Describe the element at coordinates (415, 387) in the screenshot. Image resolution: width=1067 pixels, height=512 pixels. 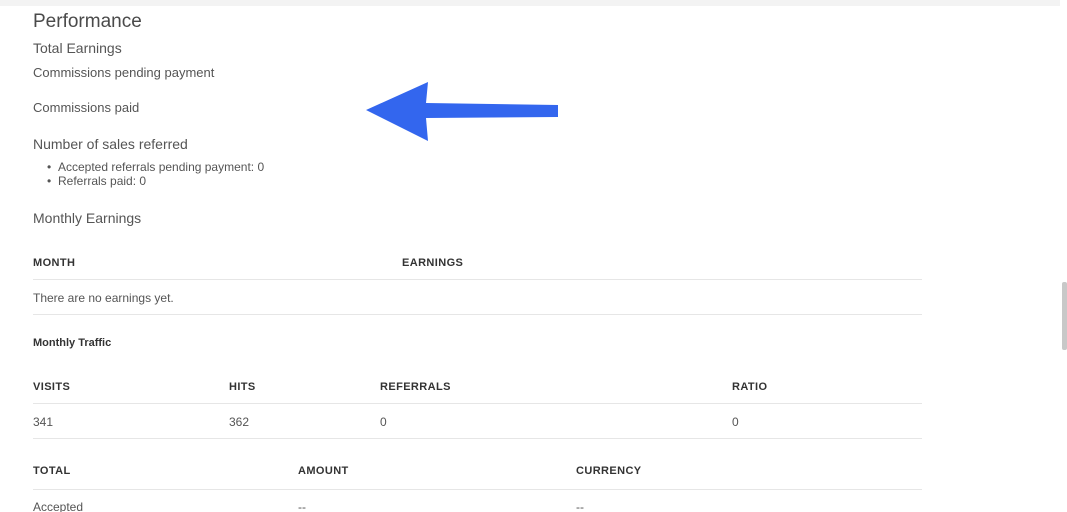
I see `column-header-referrals: REFERRALS` at that location.